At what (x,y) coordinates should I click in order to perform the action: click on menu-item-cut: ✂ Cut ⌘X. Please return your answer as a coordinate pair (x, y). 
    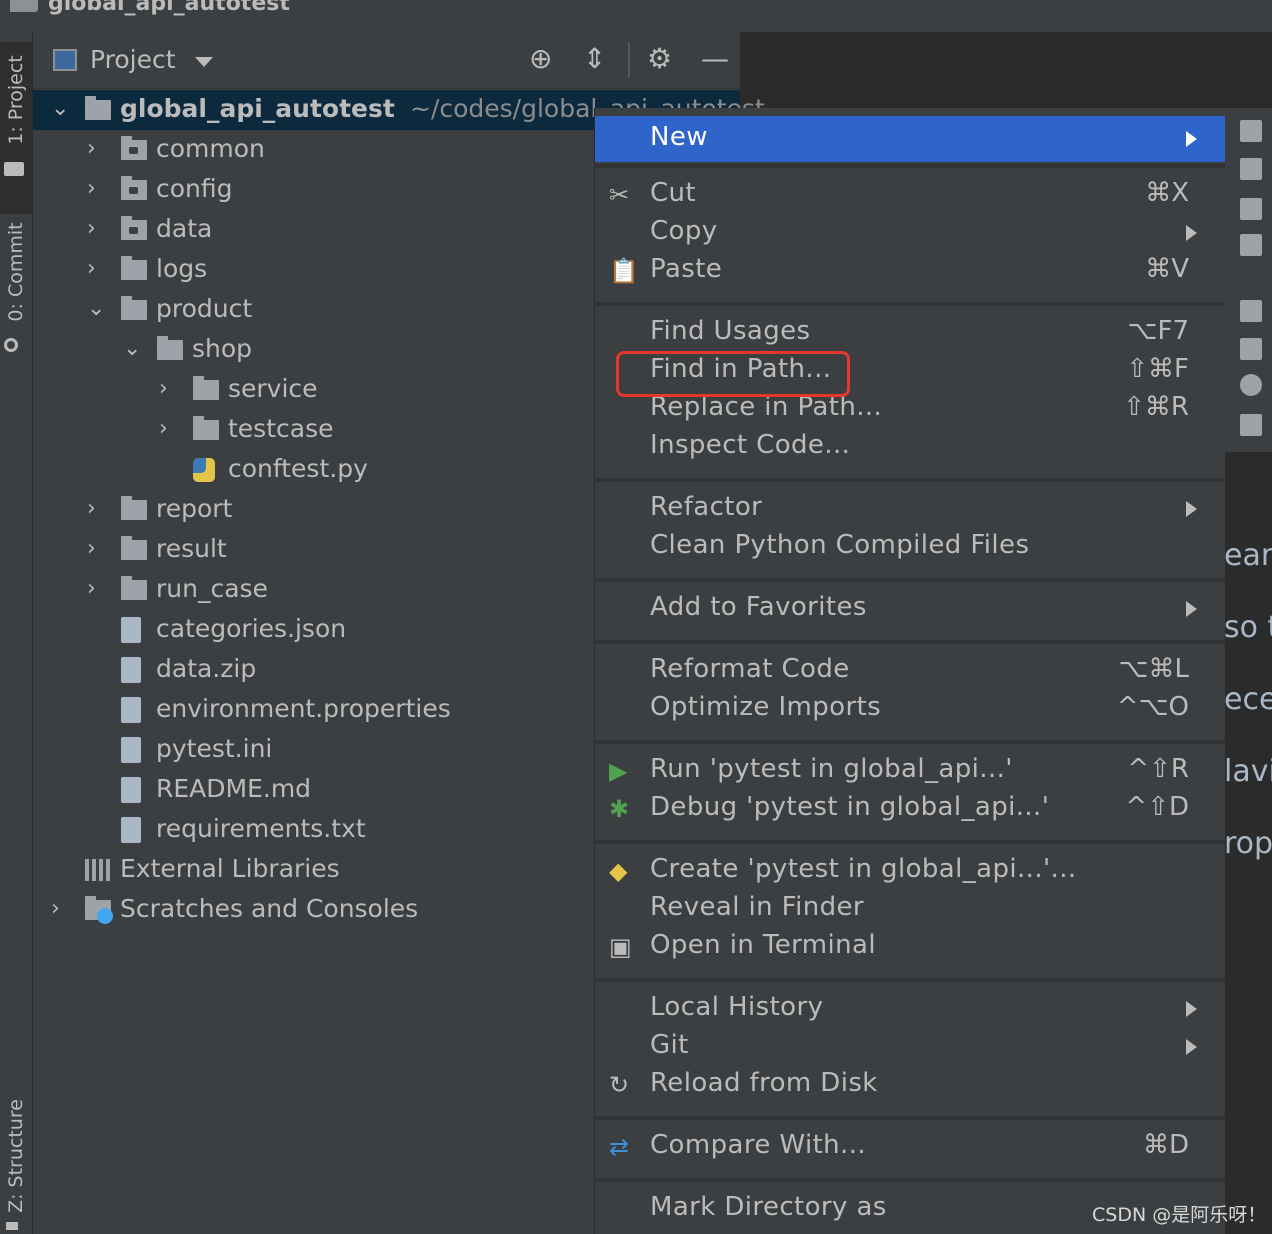
    Looking at the image, I should click on (910, 195).